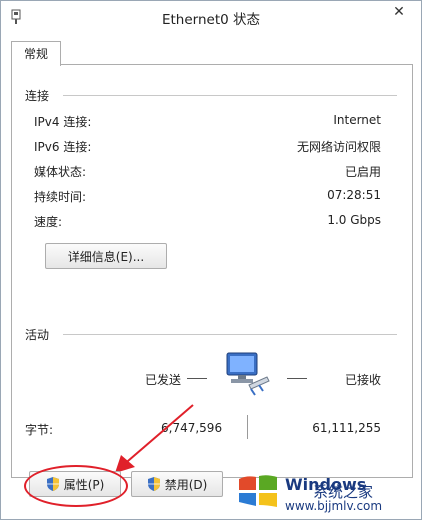  I want to click on speed-value: 1.0 Gbps, so click(354, 220).